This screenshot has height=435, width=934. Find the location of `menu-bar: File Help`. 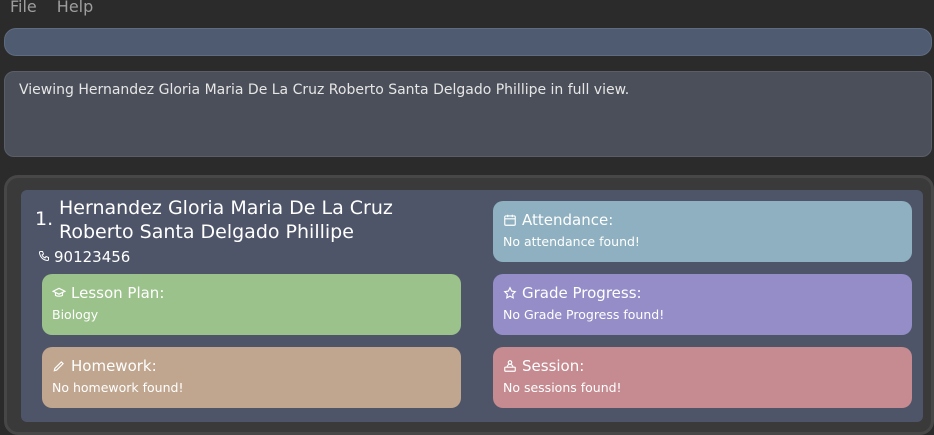

menu-bar: File Help is located at coordinates (467, 9).